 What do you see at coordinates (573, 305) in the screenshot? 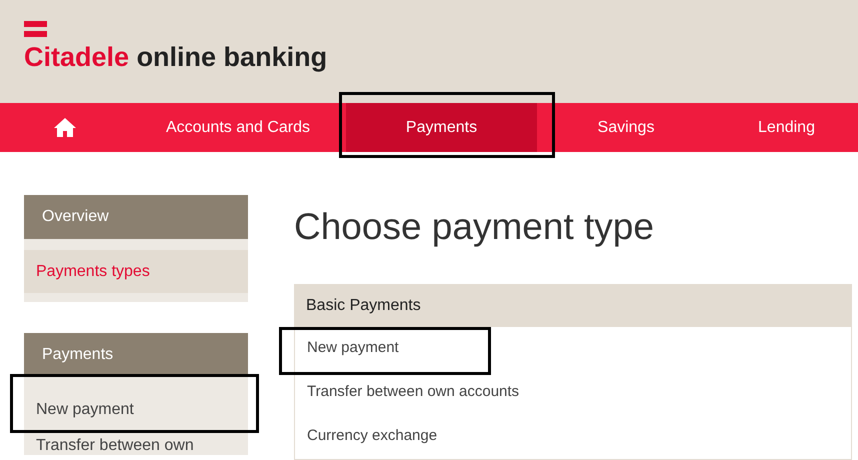
I see `card-header: Basic Payments` at bounding box center [573, 305].